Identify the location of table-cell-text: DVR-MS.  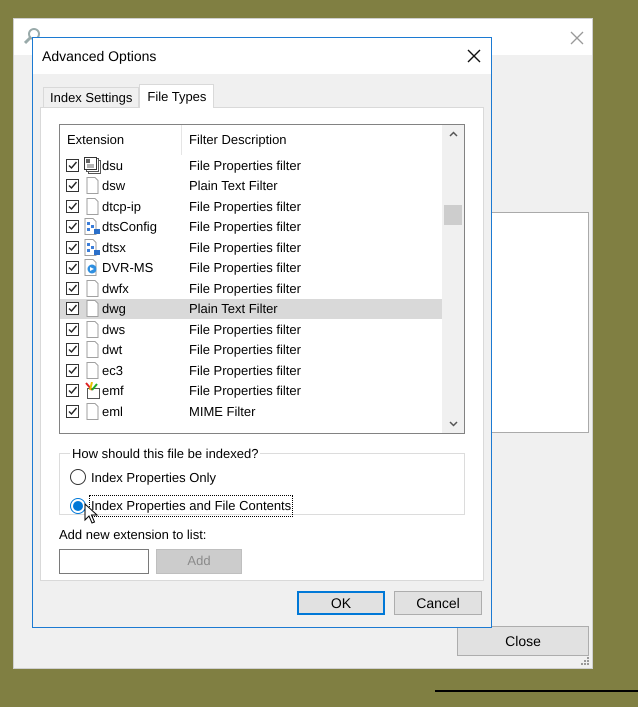
(128, 268).